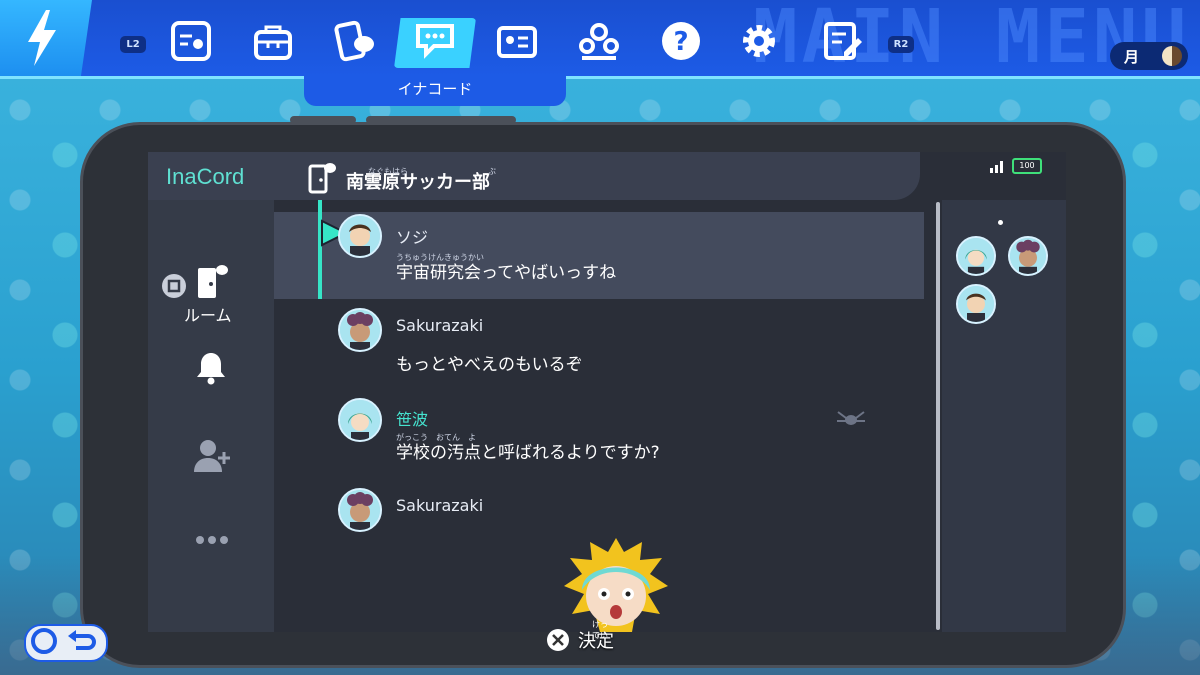  I want to click on bell-icon, so click(211, 369).